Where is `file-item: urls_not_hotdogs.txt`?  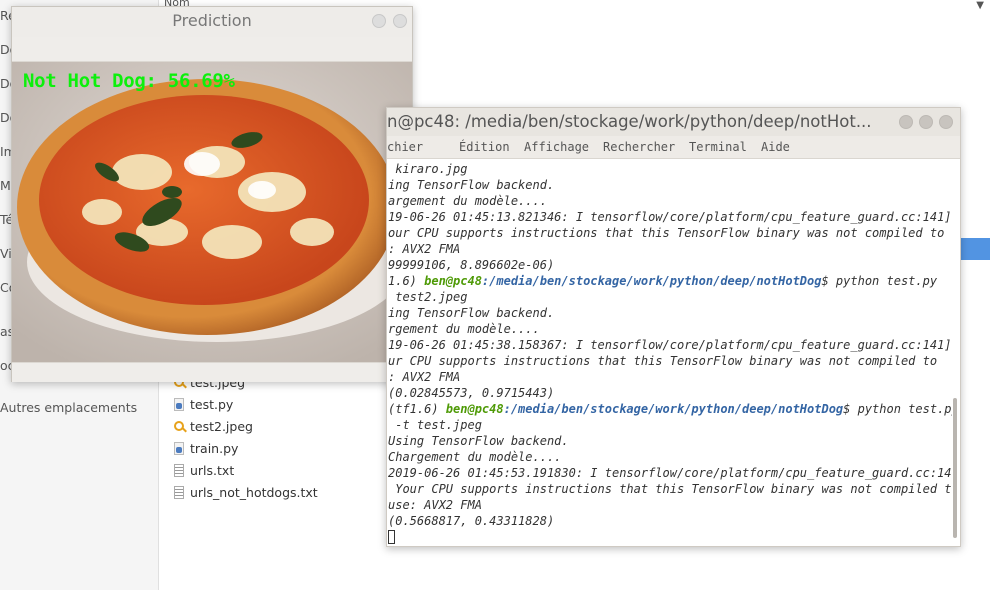 file-item: urls_not_hotdogs.txt is located at coordinates (246, 492).